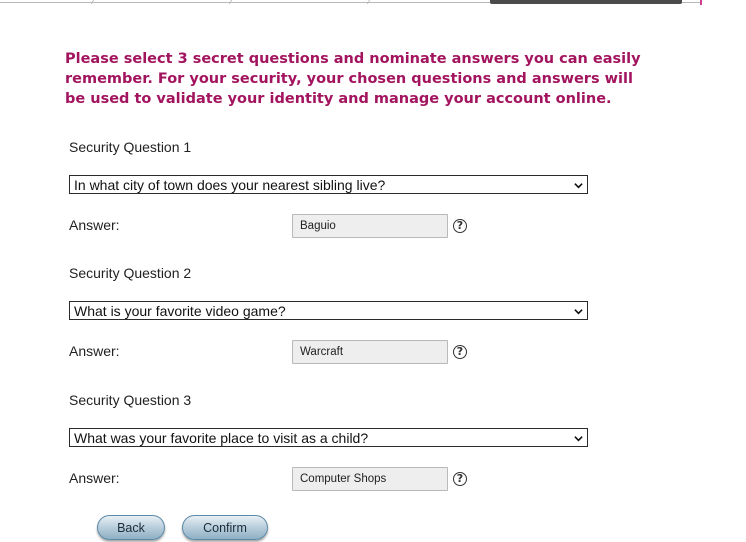  What do you see at coordinates (328, 310) in the screenshot?
I see `security-question-2-select: What is your favorite video game?` at bounding box center [328, 310].